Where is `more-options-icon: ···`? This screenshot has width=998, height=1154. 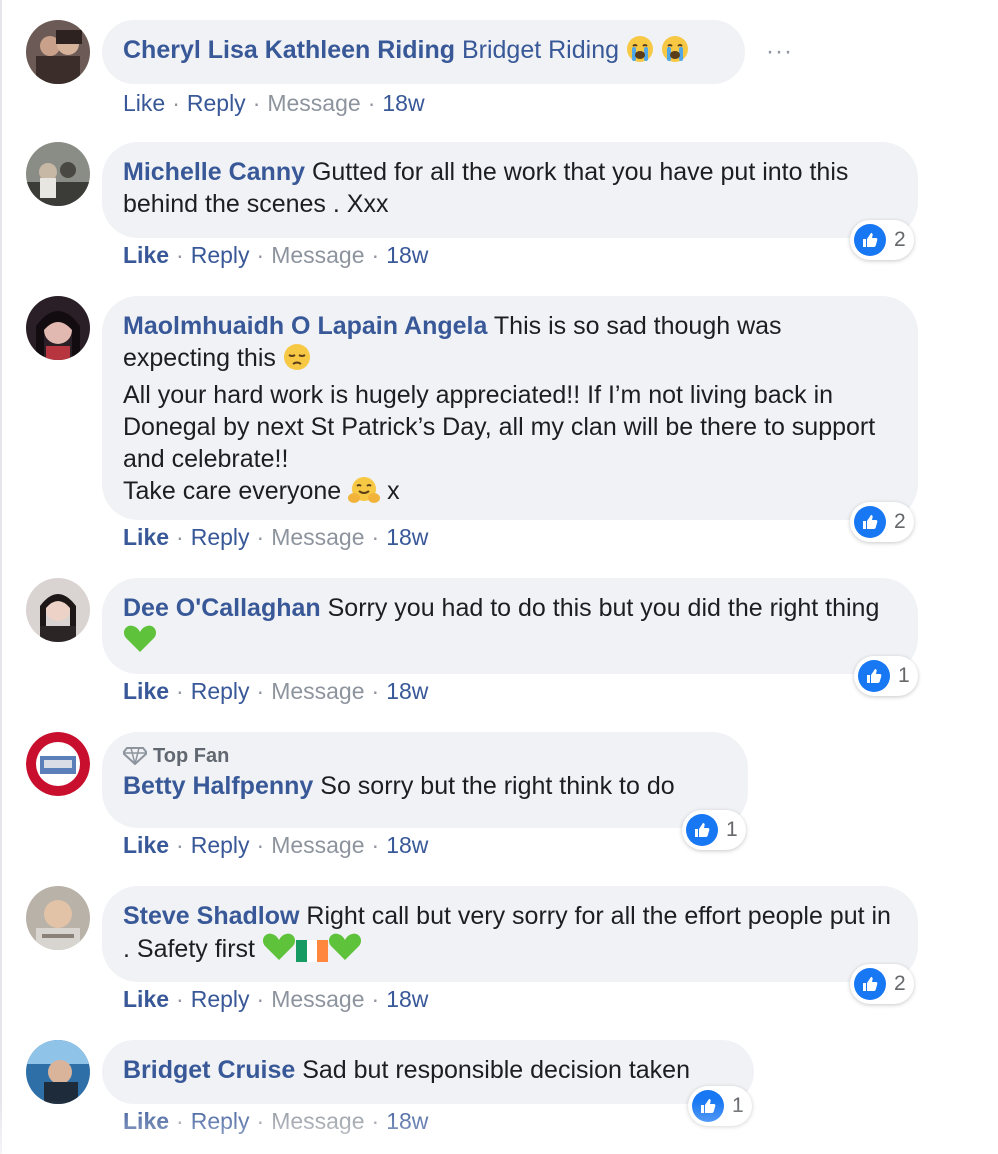
more-options-icon: ··· is located at coordinates (779, 52).